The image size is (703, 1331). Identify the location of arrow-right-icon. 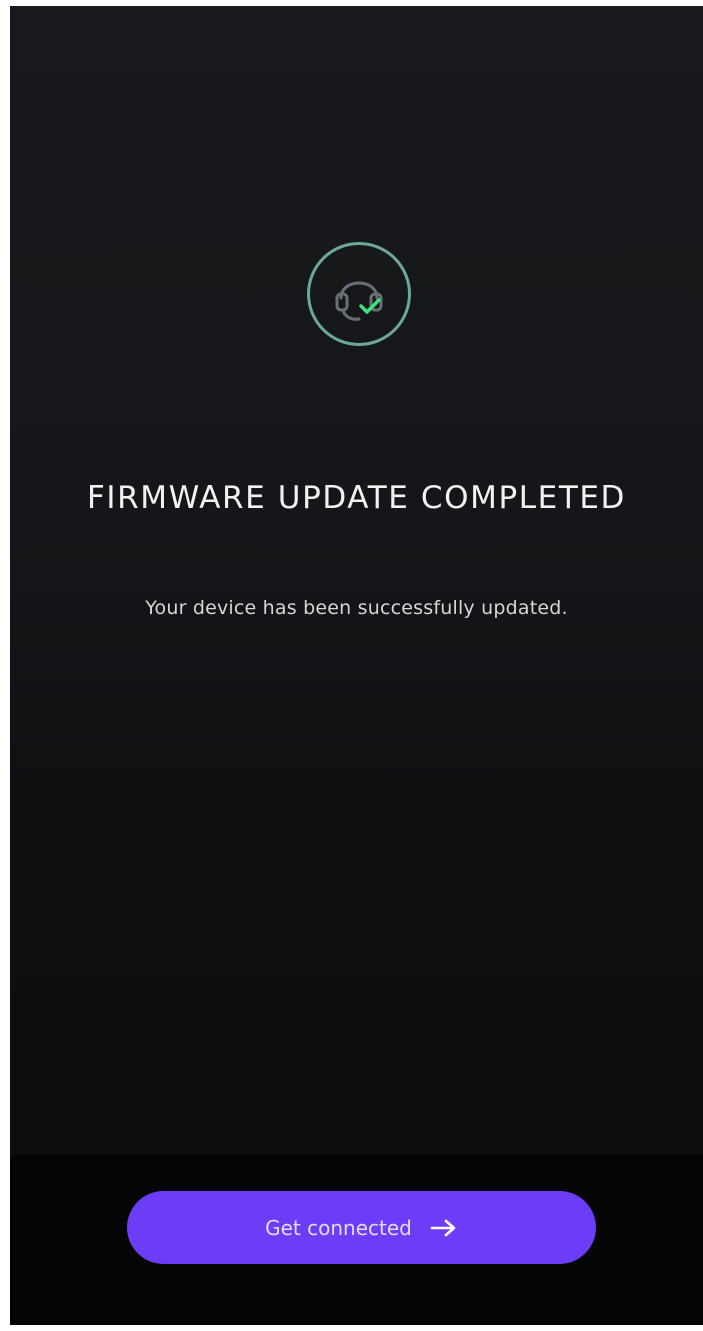
(444, 1228).